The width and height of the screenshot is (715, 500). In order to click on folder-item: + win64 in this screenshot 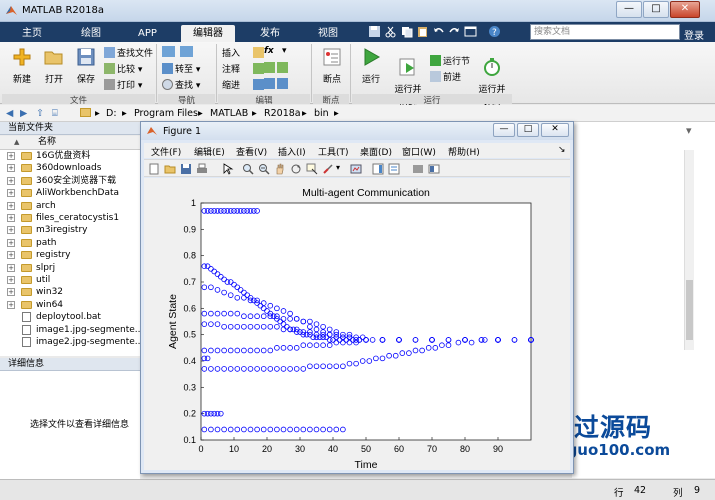, I will do `click(70, 305)`.